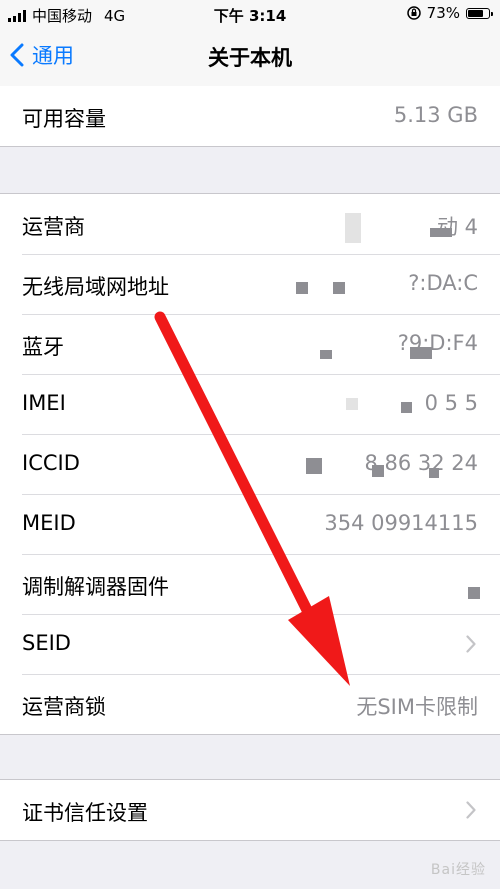 This screenshot has height=889, width=500. I want to click on row-value: ?:DA:C, so click(443, 283).